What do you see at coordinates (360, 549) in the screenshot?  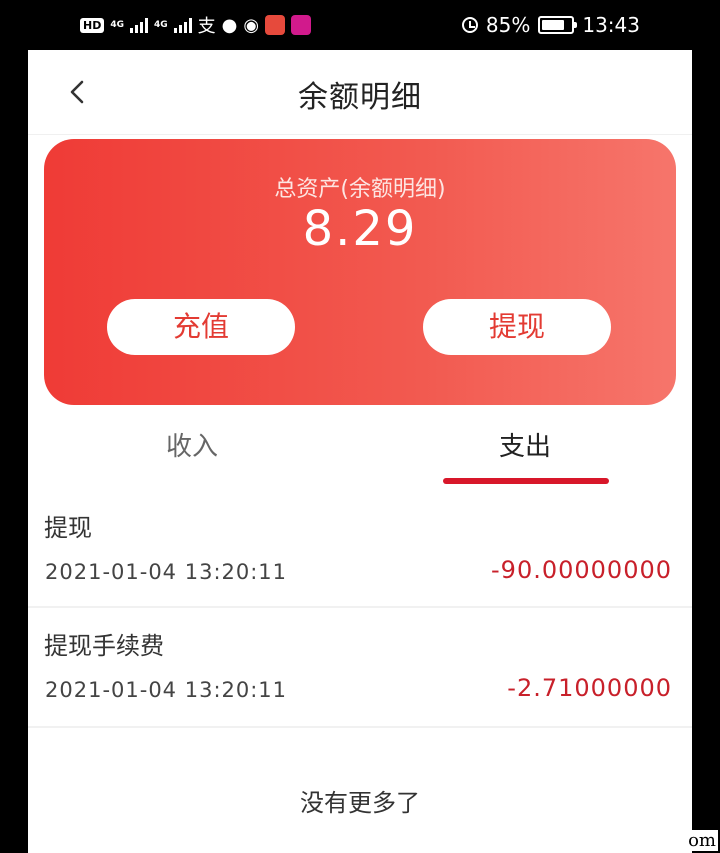 I see `list-item: 提现 2021-01-04 13:20:11 -90.00000000` at bounding box center [360, 549].